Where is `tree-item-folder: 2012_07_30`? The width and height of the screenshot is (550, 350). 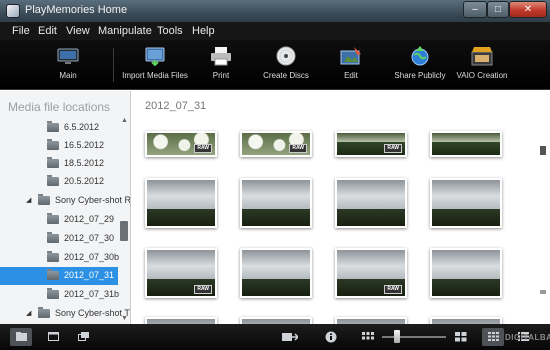
tree-item-folder: 2012_07_30 is located at coordinates (59, 239).